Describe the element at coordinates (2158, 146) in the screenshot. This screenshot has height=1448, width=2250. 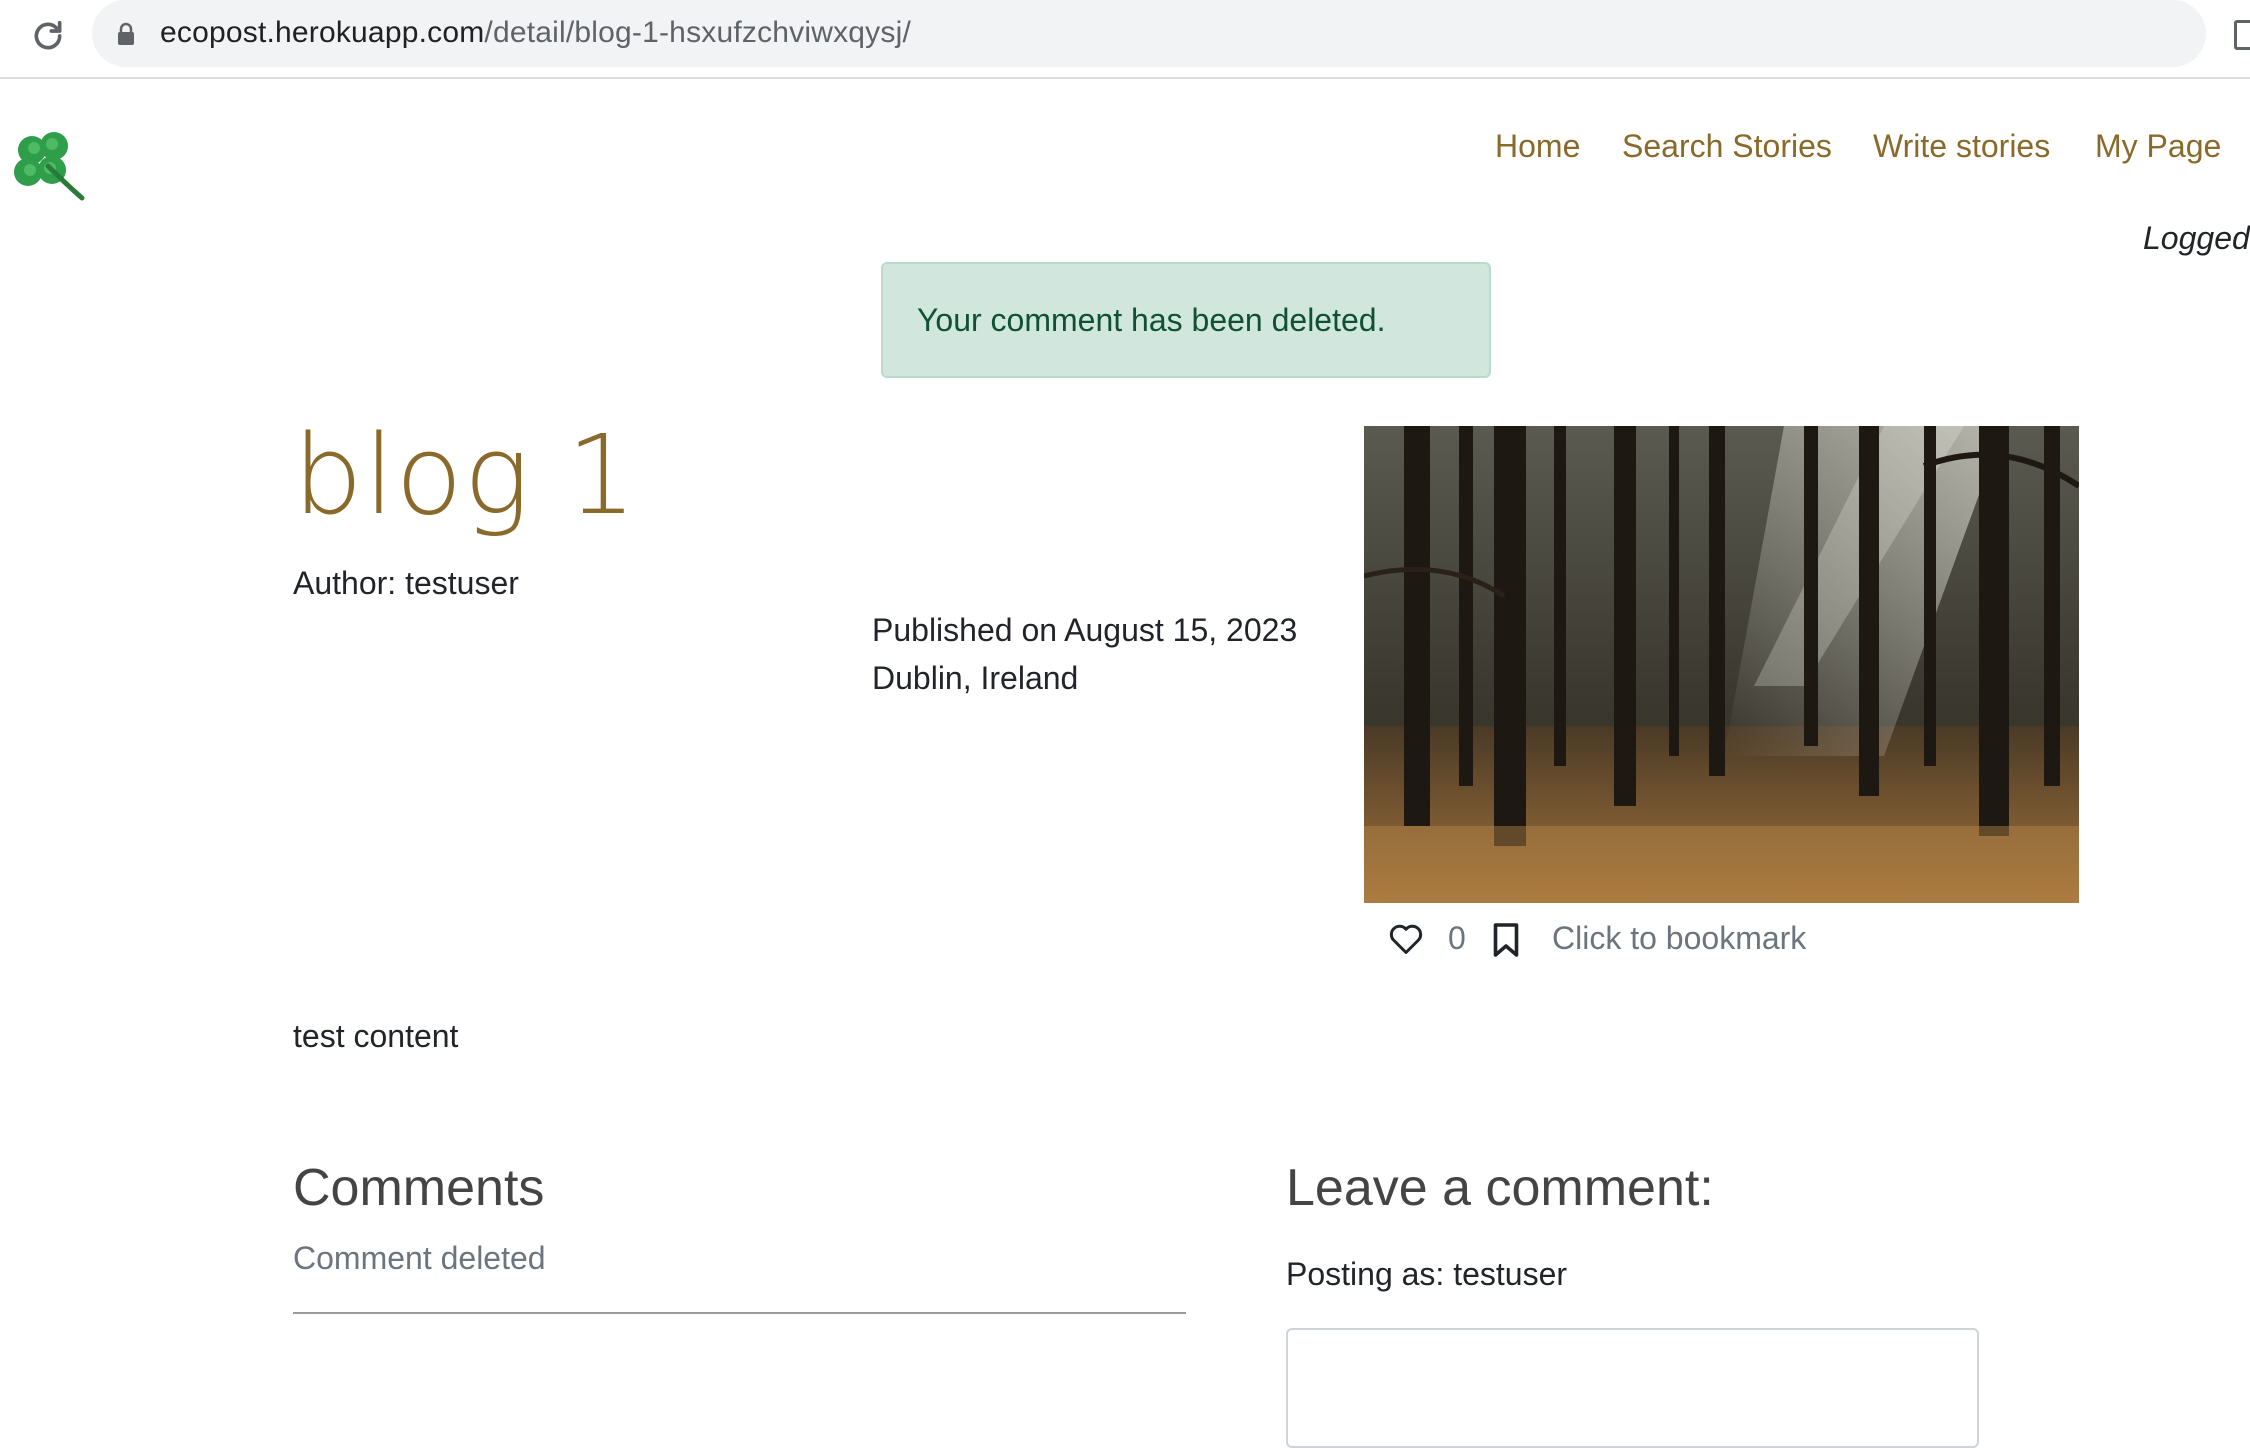
I see `nav-my-page: My Page` at that location.